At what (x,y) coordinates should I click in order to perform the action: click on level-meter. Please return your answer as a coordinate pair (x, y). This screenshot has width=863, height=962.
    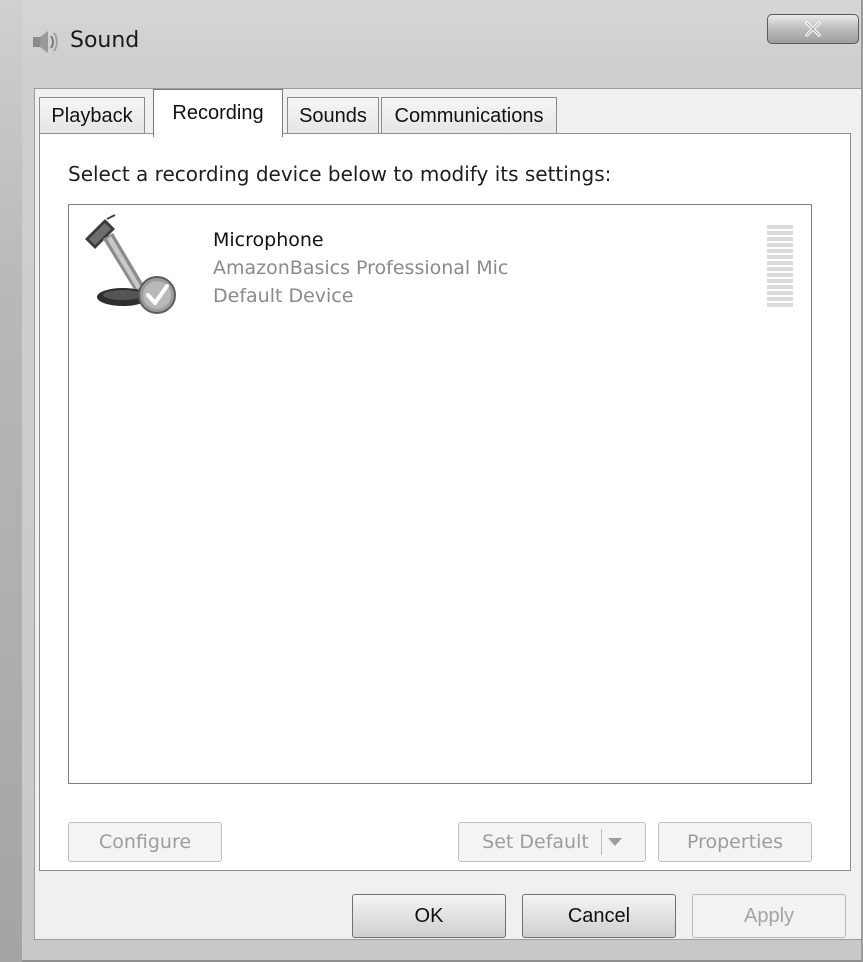
    Looking at the image, I should click on (780, 267).